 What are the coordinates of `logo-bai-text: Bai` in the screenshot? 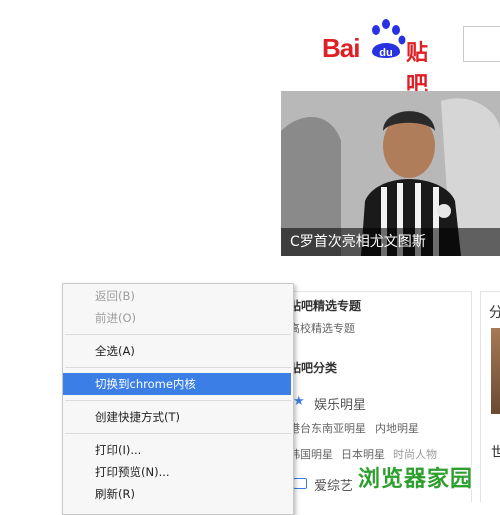 It's located at (341, 48).